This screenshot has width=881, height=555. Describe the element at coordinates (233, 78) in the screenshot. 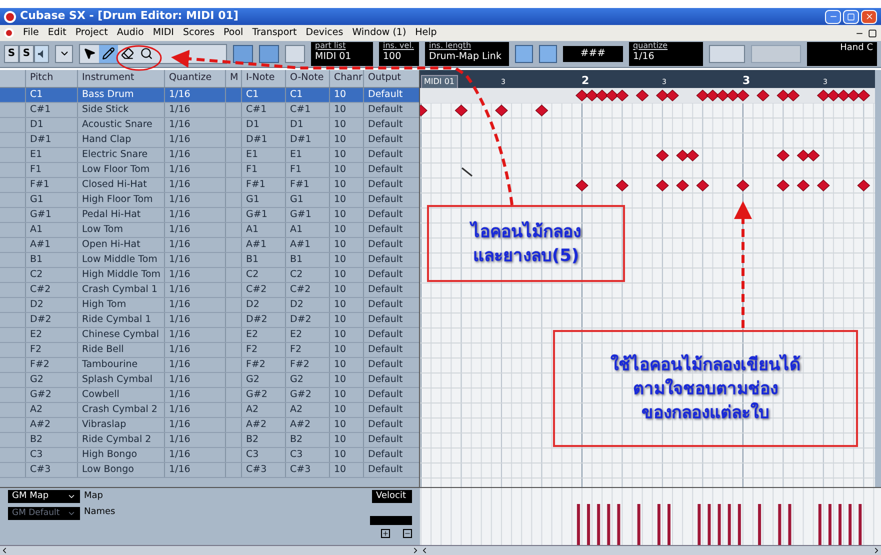

I see `column-header: M` at that location.